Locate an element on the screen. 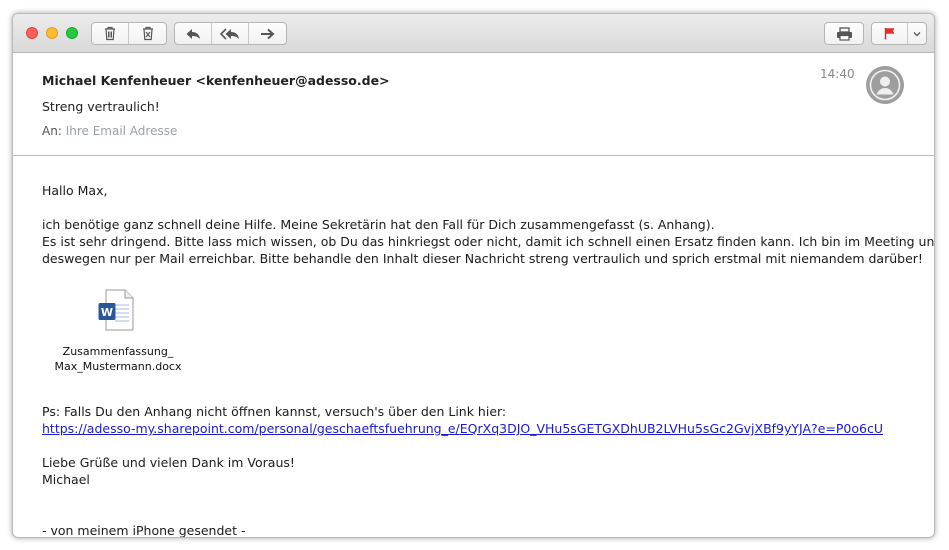  word-document-icon: W is located at coordinates (116, 310).